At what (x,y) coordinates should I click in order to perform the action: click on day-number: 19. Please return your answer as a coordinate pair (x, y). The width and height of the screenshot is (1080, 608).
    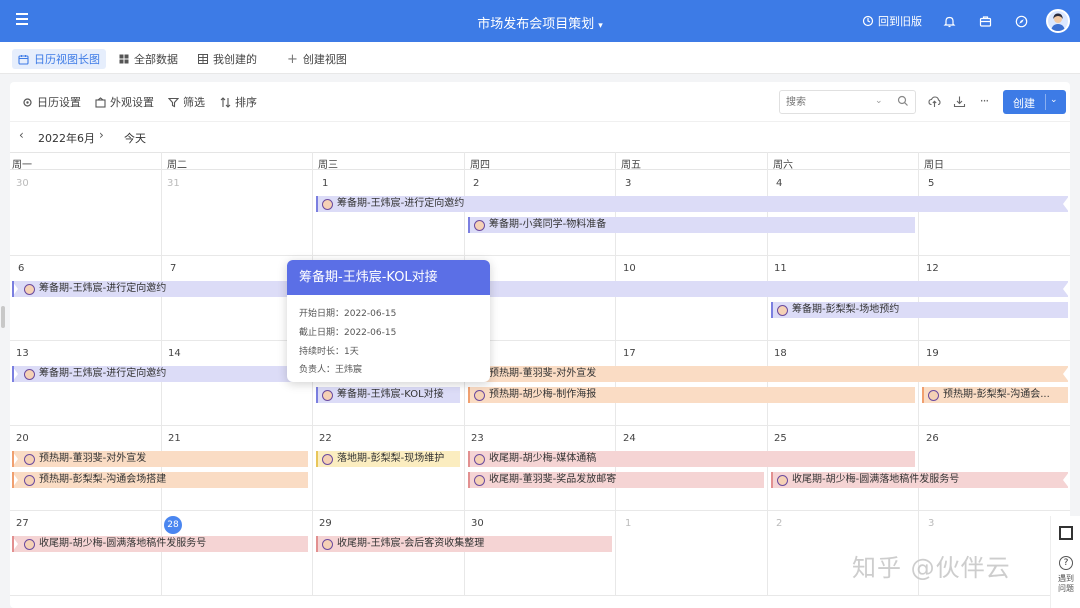
    Looking at the image, I should click on (932, 353).